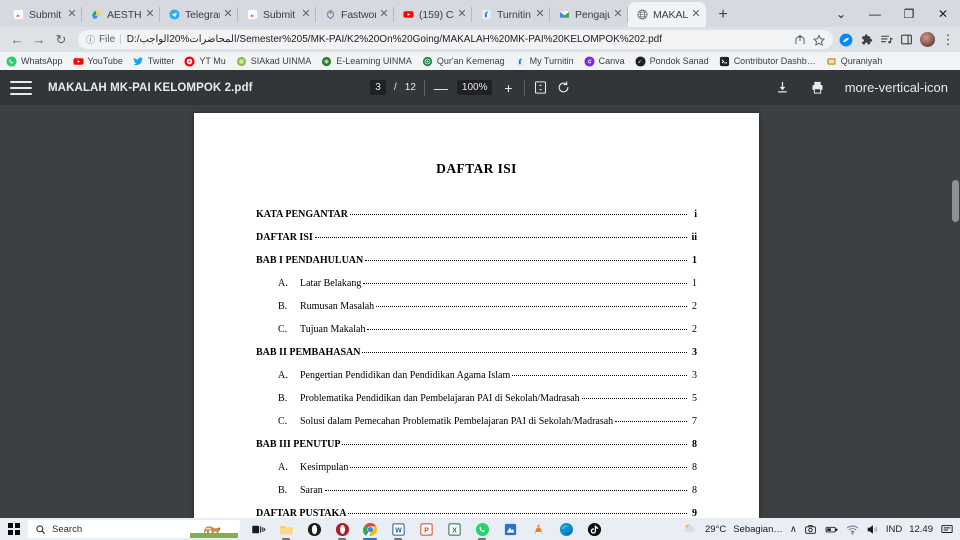 The image size is (960, 540). What do you see at coordinates (955, 311) in the screenshot?
I see `pdf-scrollbar` at bounding box center [955, 311].